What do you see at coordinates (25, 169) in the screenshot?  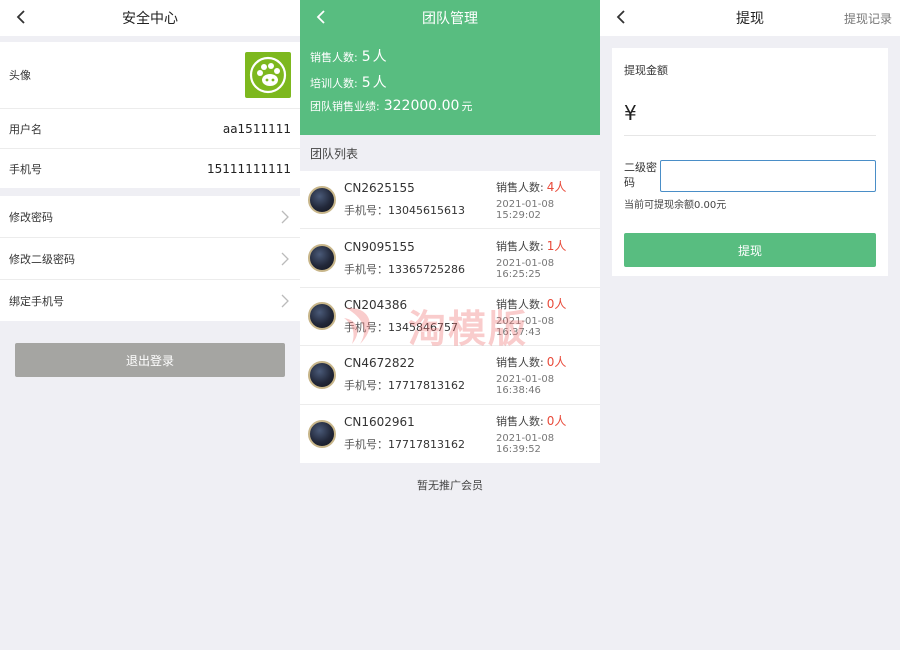 I see `phone-label: 手机号` at bounding box center [25, 169].